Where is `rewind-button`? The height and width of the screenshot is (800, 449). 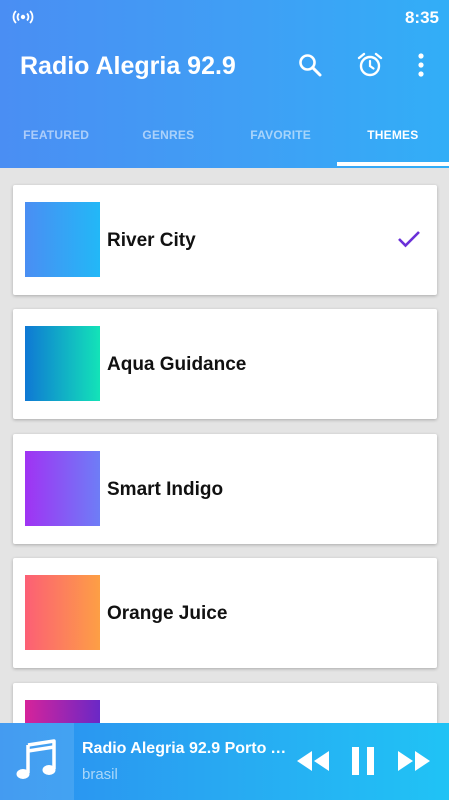 rewind-button is located at coordinates (313, 761).